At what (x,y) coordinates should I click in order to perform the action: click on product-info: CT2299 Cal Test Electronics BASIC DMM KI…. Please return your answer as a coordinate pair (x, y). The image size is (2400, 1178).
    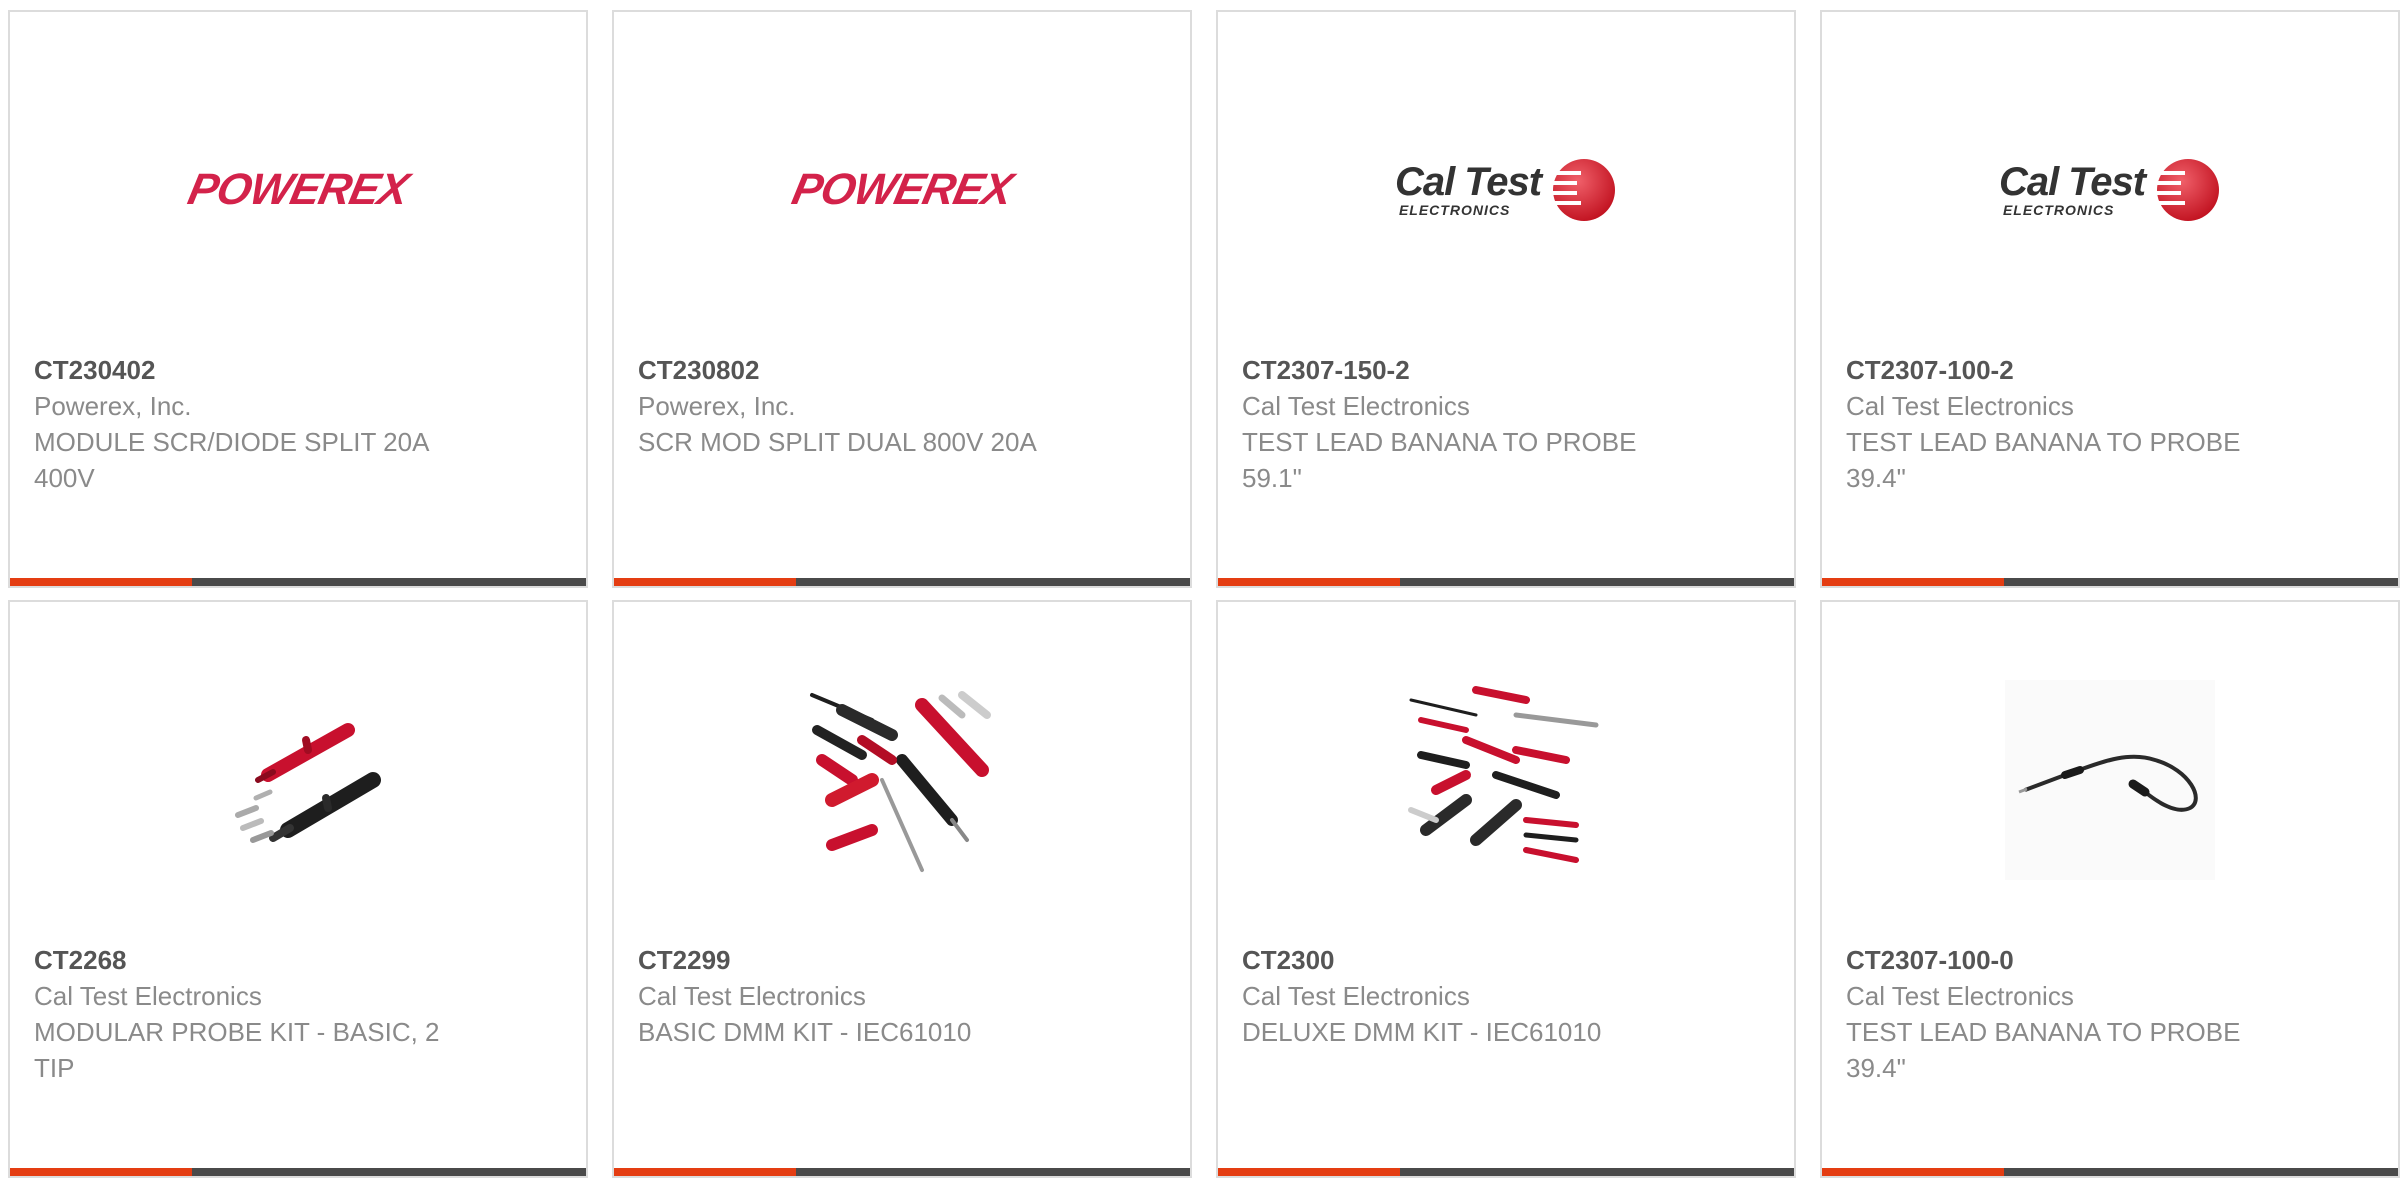
    Looking at the image, I should click on (858, 996).